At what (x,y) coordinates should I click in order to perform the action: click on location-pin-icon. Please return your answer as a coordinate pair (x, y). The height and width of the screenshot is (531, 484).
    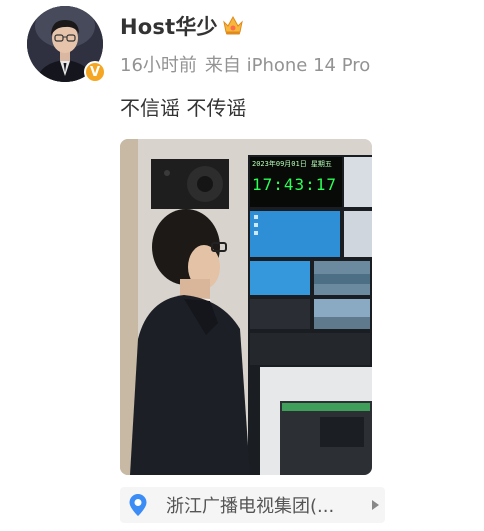
    Looking at the image, I should click on (138, 505).